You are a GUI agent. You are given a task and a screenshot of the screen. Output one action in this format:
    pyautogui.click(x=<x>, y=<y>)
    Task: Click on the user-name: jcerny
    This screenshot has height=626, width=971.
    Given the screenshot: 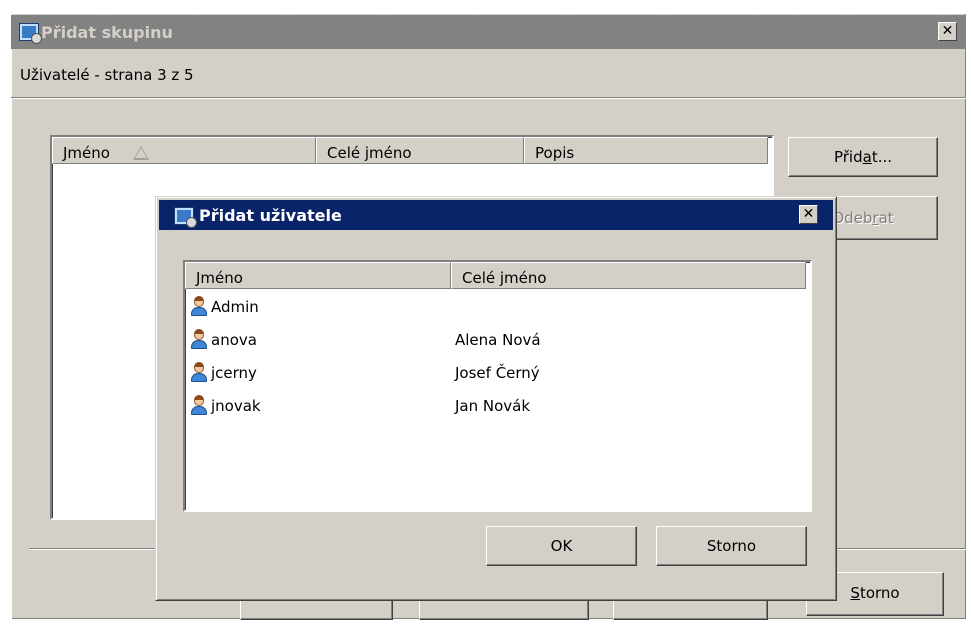 What is the action you would take?
    pyautogui.click(x=234, y=373)
    